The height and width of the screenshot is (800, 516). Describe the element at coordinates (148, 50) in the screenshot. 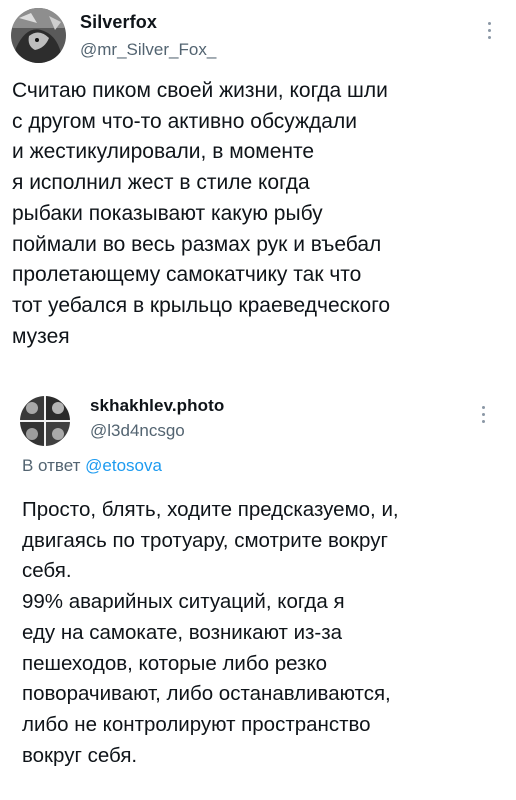

I see `author-handle: @mr_Silver_Fox_` at that location.